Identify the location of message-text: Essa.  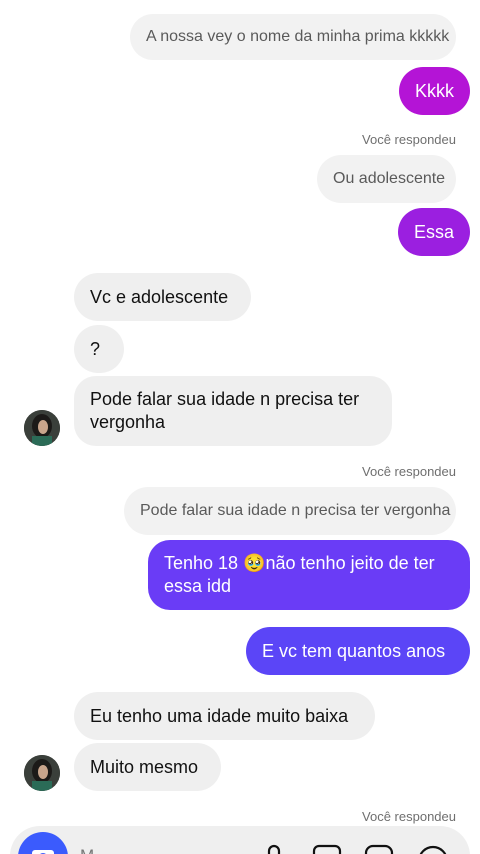
(434, 231).